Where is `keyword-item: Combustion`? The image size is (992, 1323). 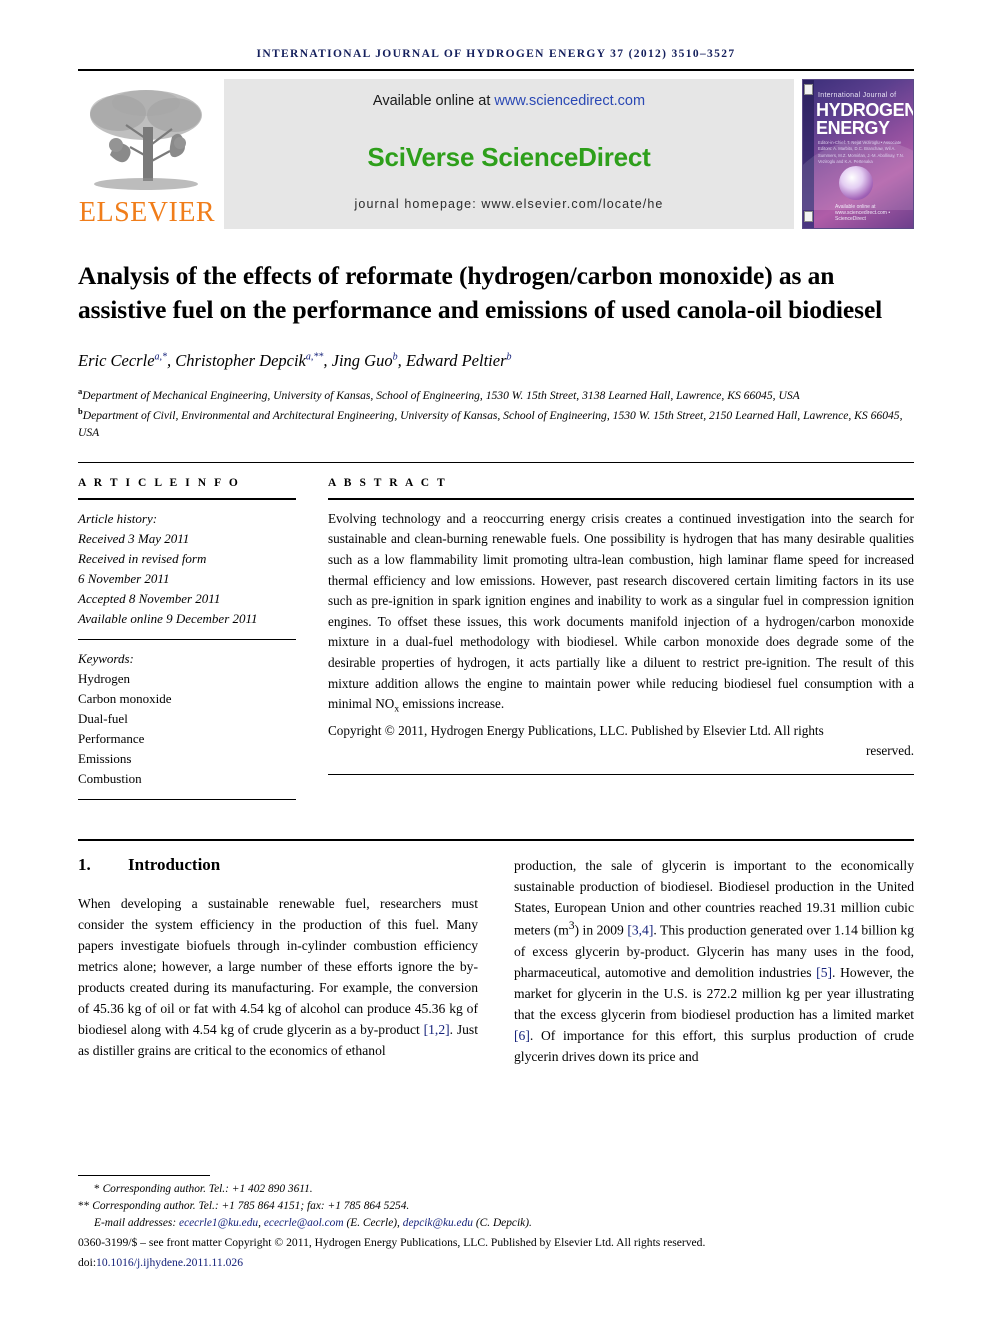
keyword-item: Combustion is located at coordinates (110, 778).